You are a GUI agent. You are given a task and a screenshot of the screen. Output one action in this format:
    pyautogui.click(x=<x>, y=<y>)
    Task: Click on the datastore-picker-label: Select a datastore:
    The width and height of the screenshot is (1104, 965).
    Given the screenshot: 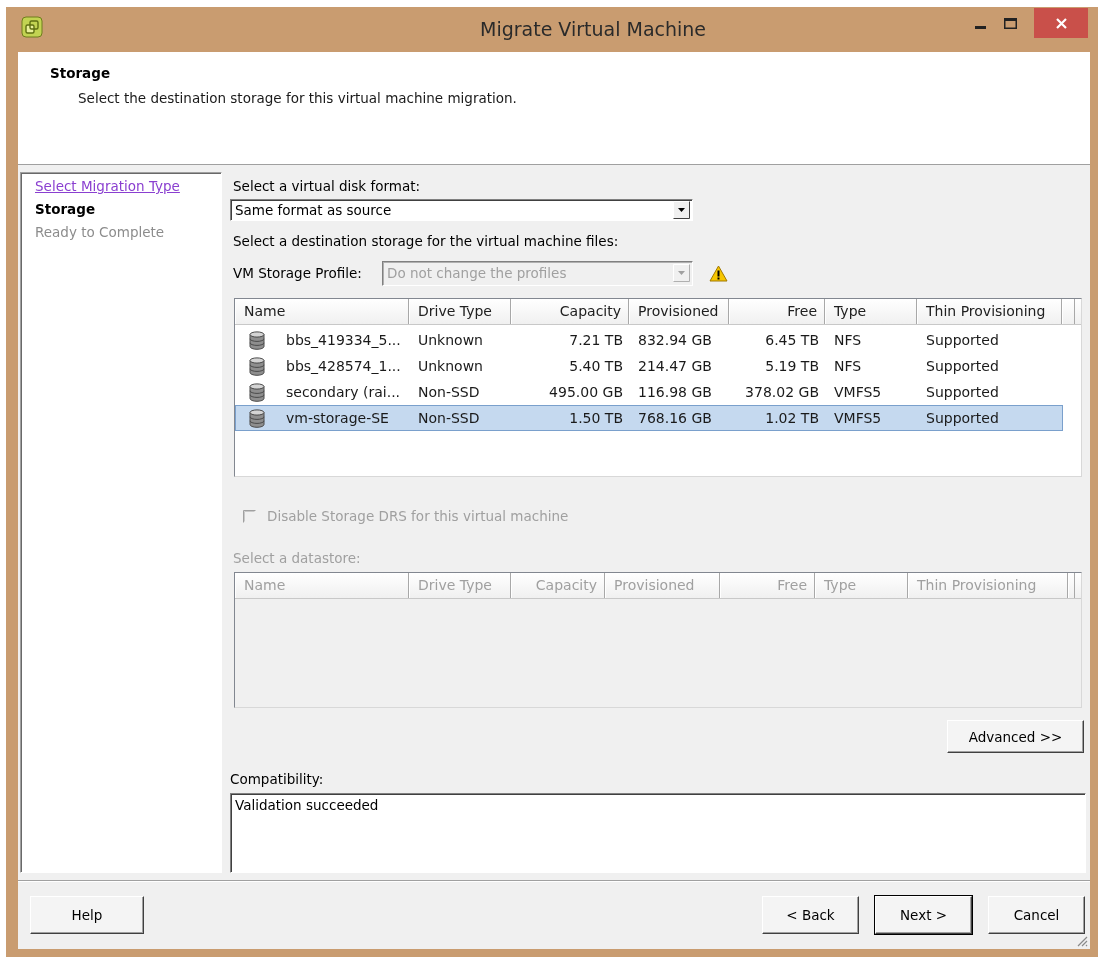 What is the action you would take?
    pyautogui.click(x=297, y=558)
    